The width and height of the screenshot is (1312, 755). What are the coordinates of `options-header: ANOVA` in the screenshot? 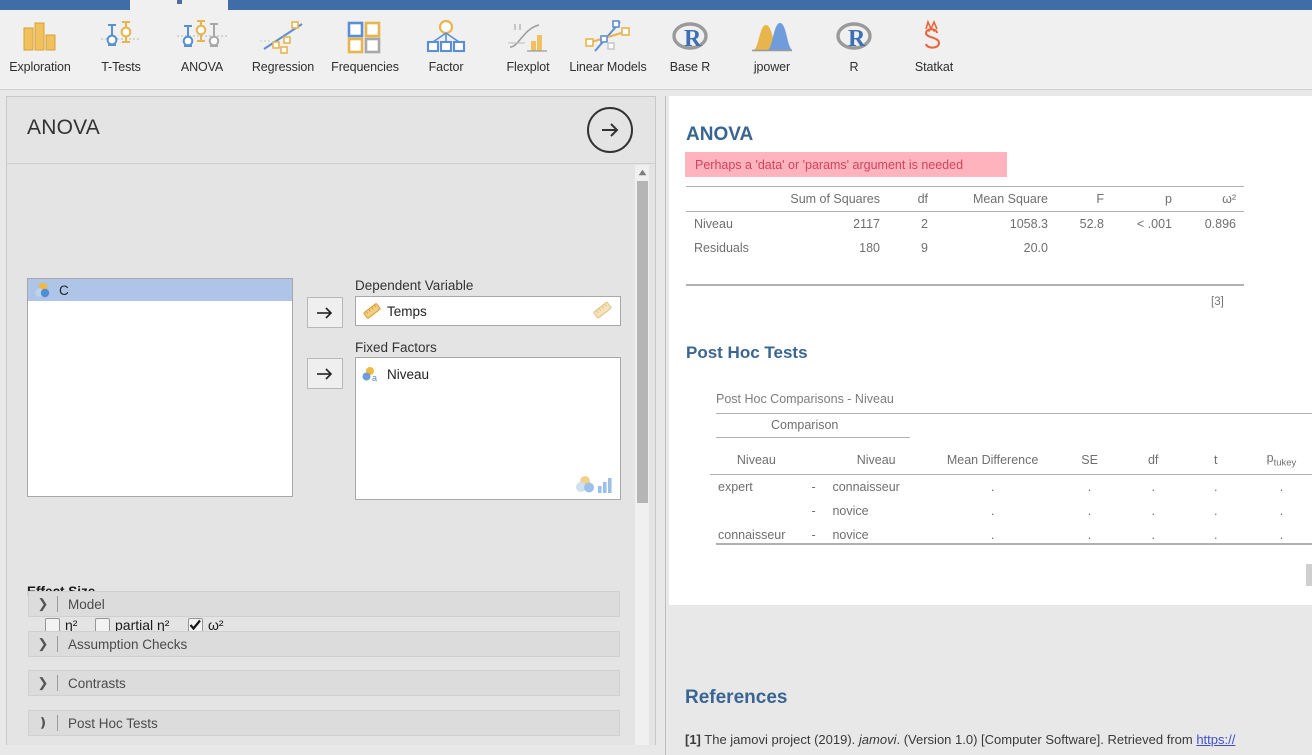 It's located at (331, 130).